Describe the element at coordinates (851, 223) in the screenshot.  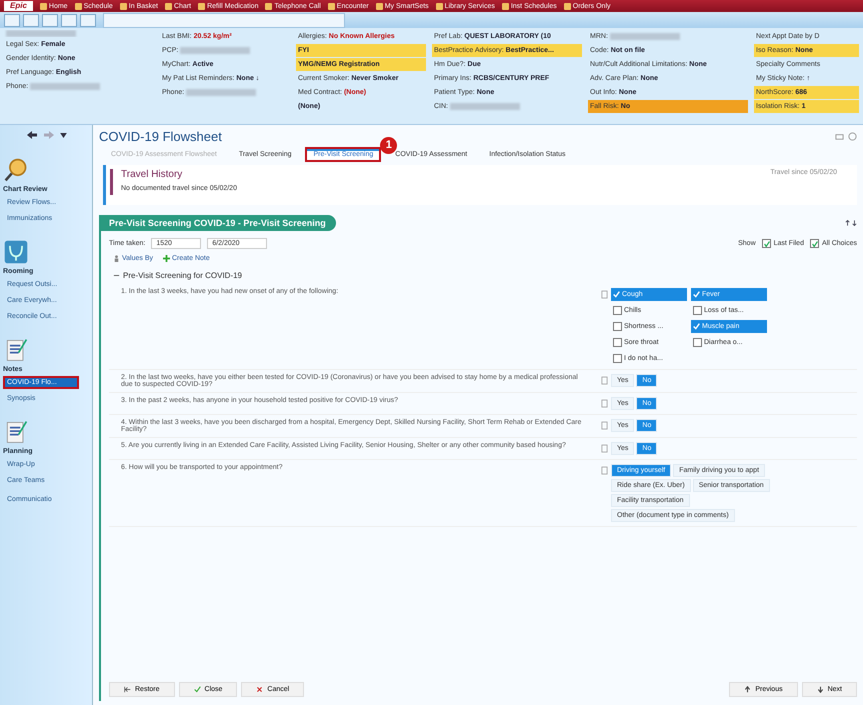
I see `up-down-arrows-icon` at that location.